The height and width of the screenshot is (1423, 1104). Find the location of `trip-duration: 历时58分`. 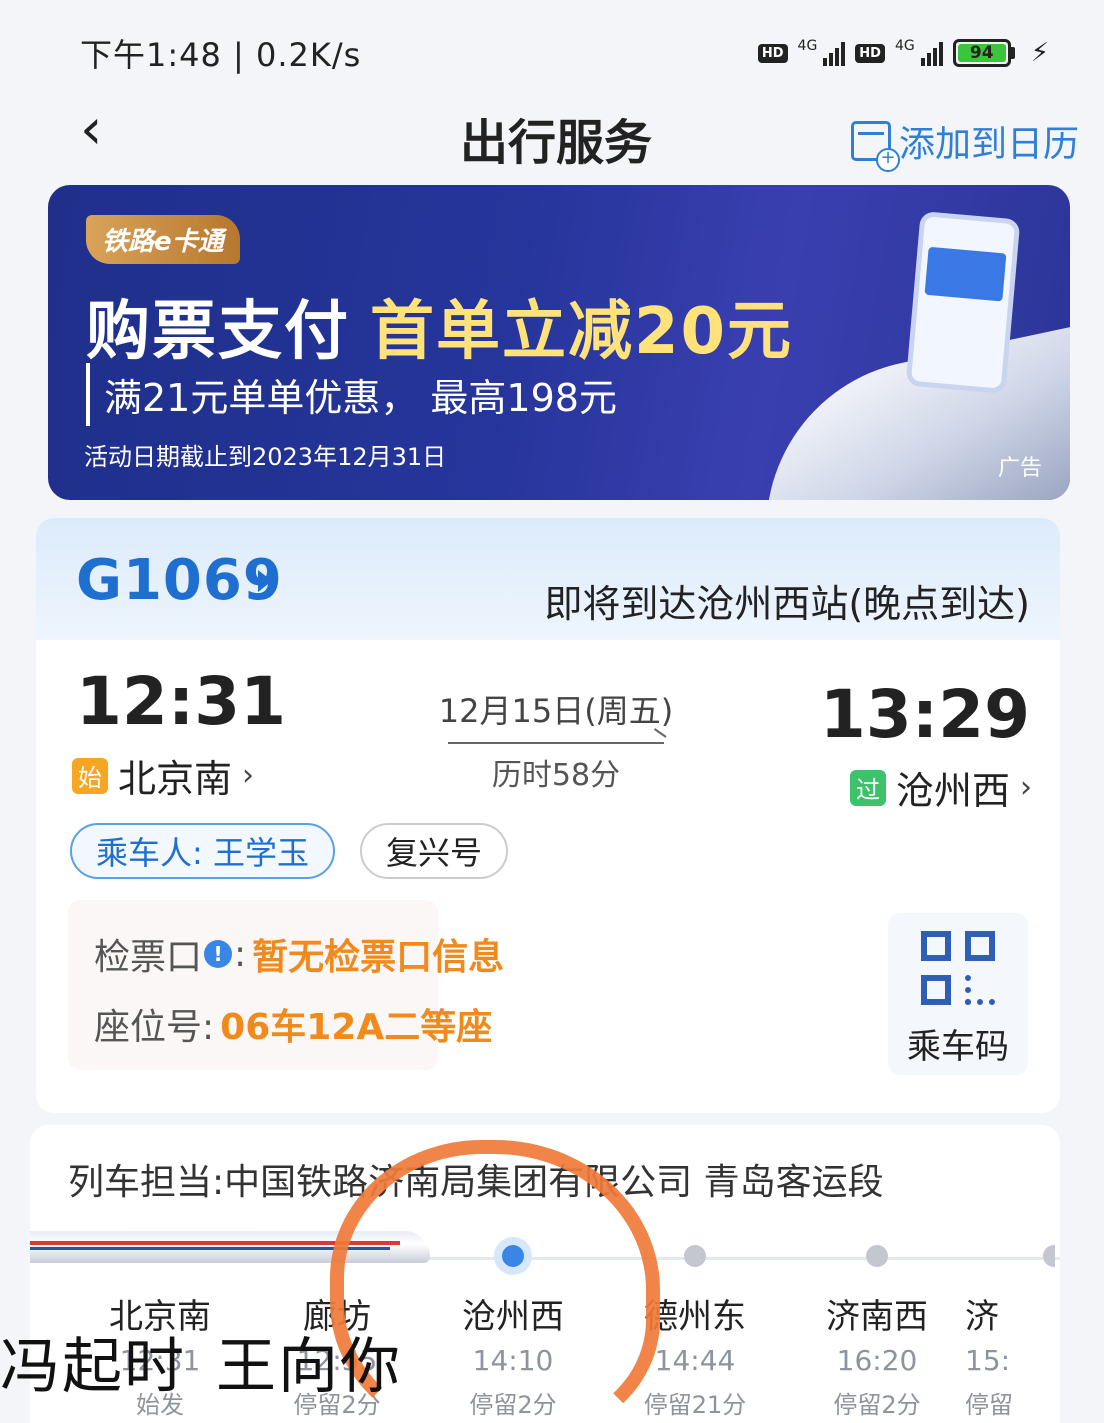

trip-duration: 历时58分 is located at coordinates (556, 775).